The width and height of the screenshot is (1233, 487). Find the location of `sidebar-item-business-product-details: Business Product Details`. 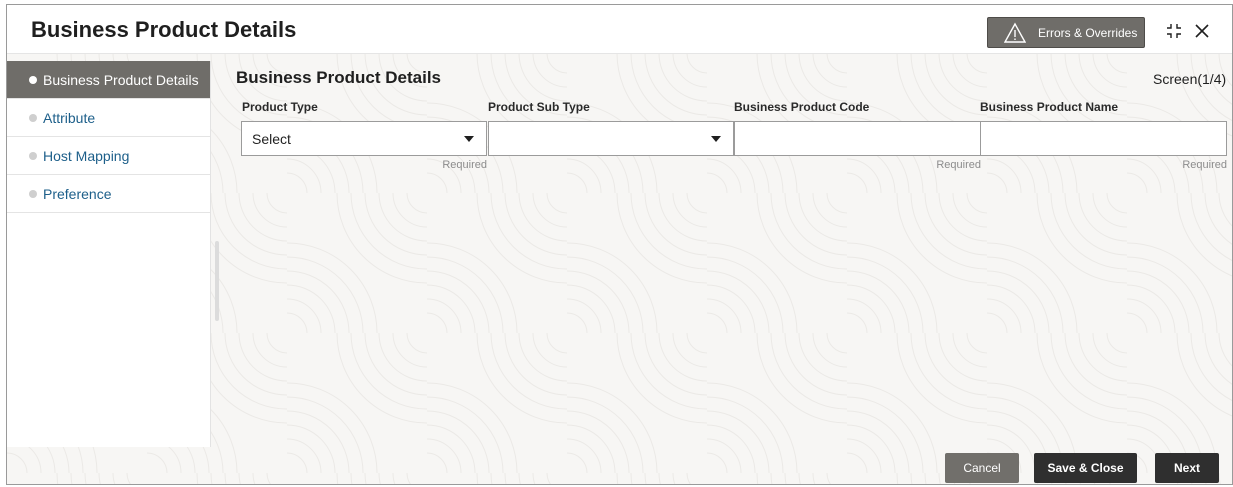

sidebar-item-business-product-details: Business Product Details is located at coordinates (108, 80).